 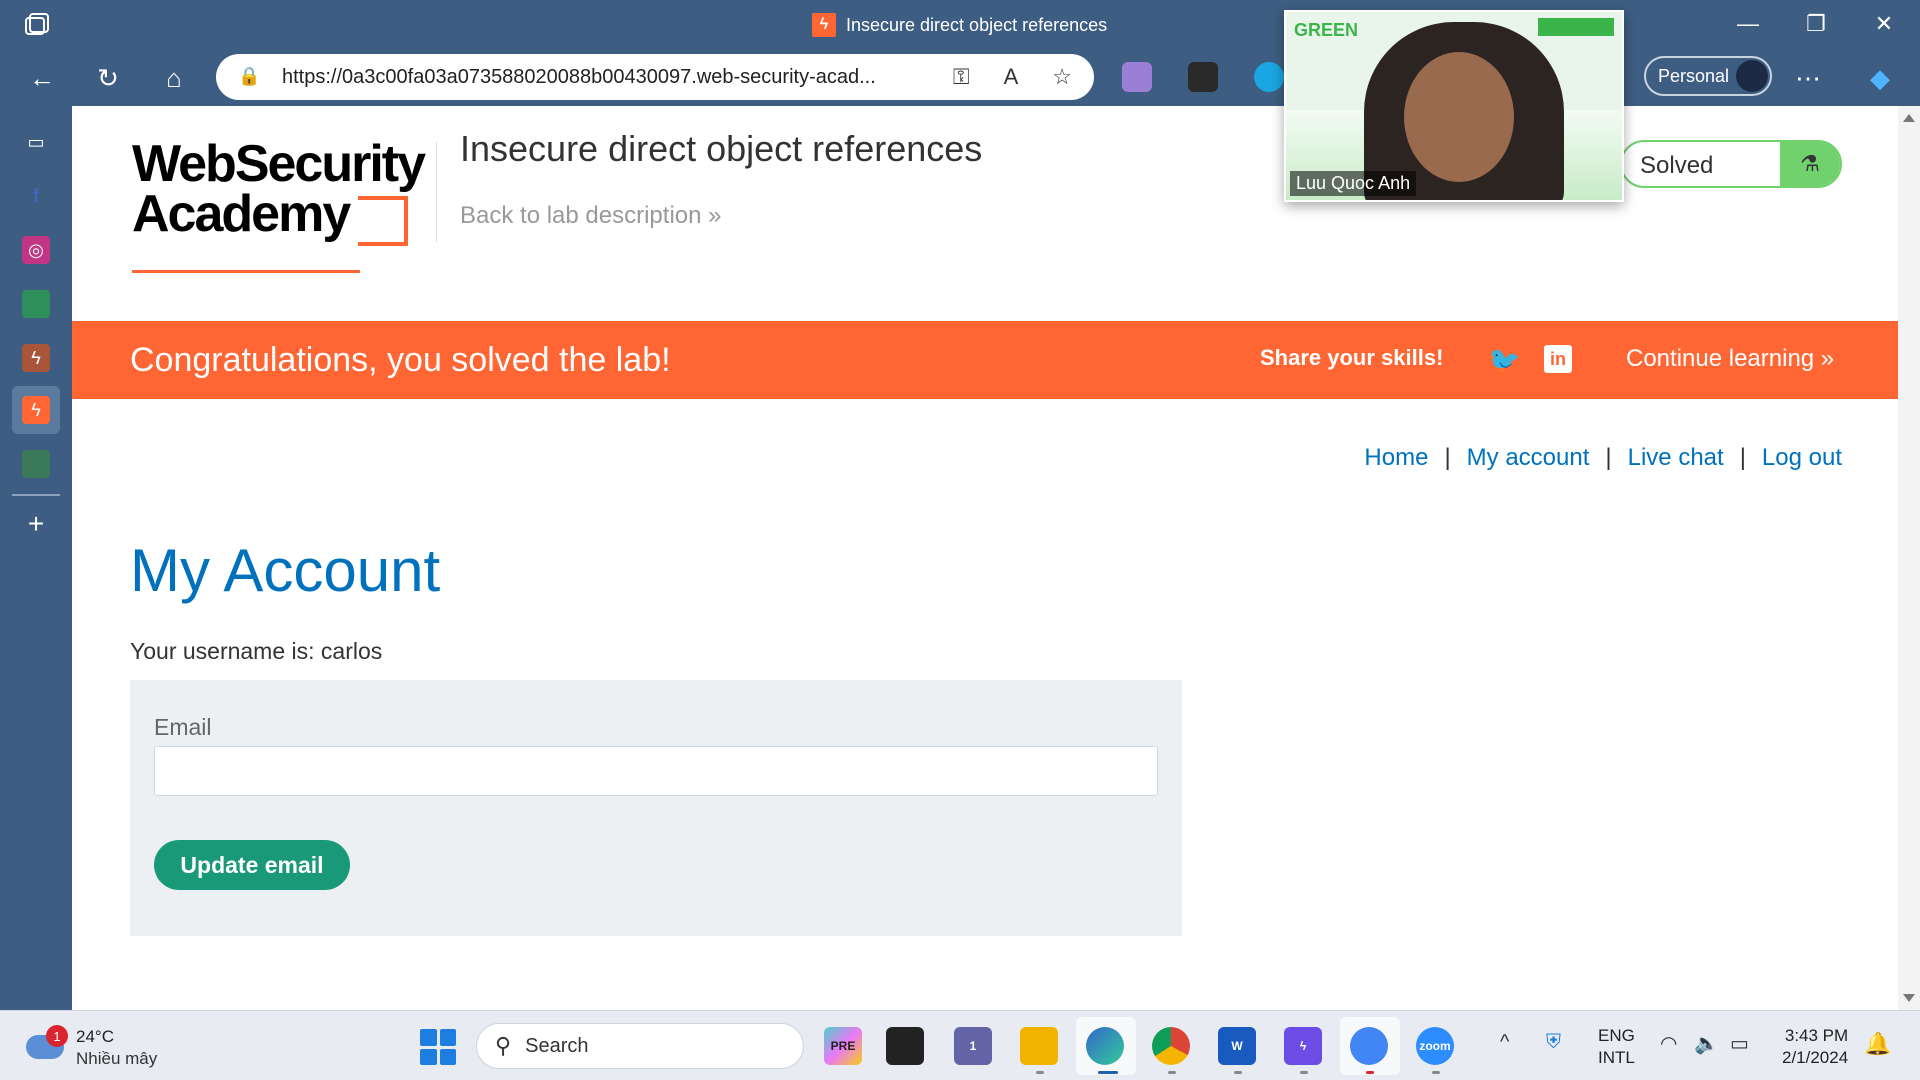 I want to click on nav-log-out-link: Log out, so click(x=1802, y=458).